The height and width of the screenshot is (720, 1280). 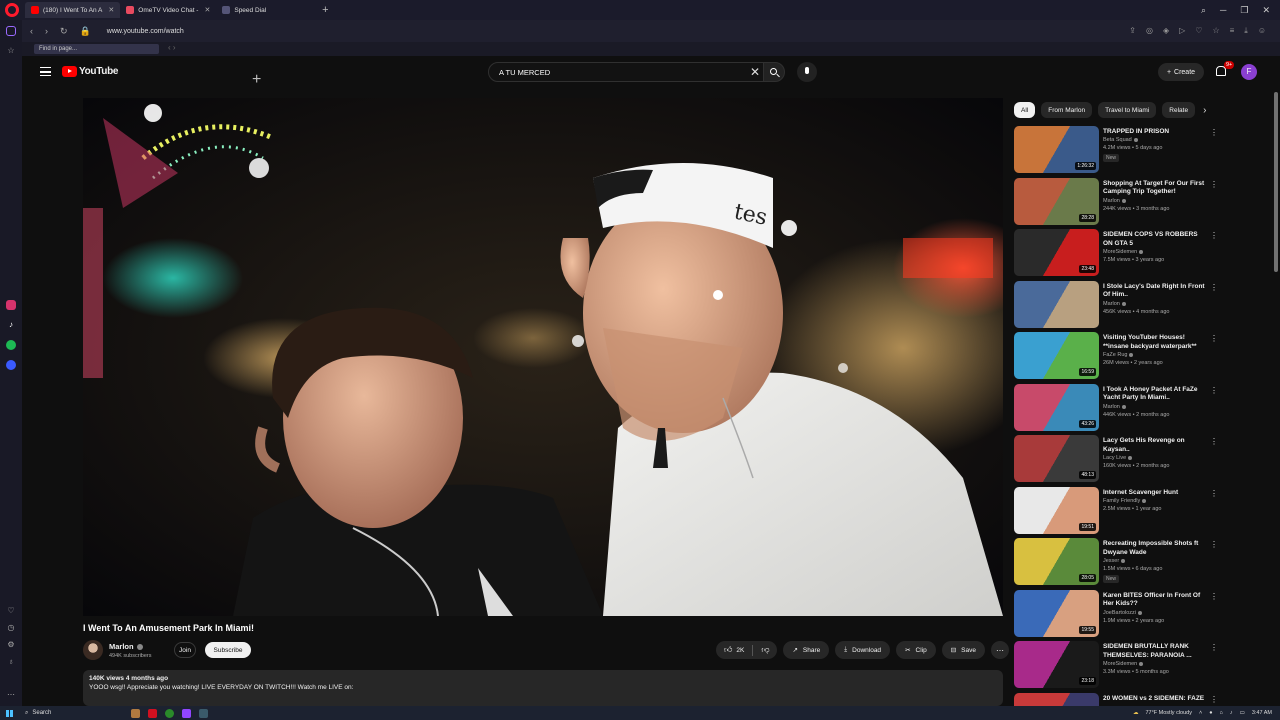 I want to click on channel-avatar, so click(x=93, y=650).